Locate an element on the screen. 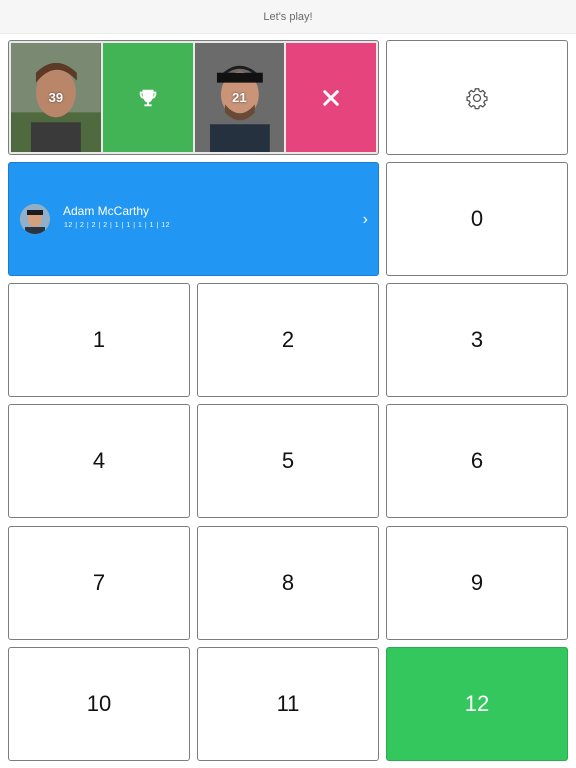 This screenshot has width=576, height=768. key-10: 10 is located at coordinates (99, 704).